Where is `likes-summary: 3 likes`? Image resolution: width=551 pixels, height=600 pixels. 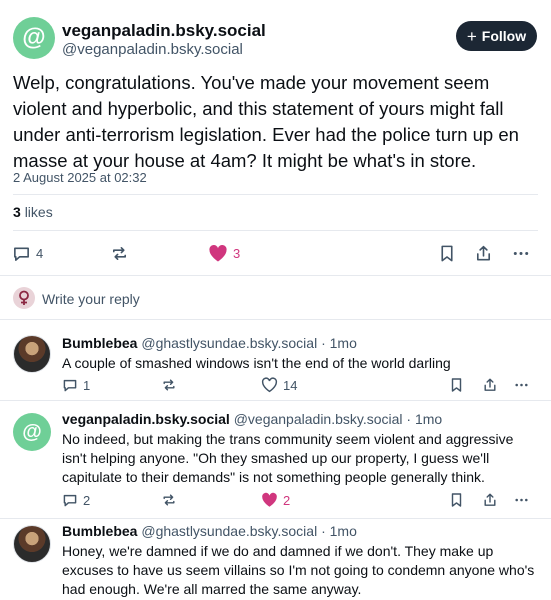
likes-summary: 3 likes is located at coordinates (33, 212).